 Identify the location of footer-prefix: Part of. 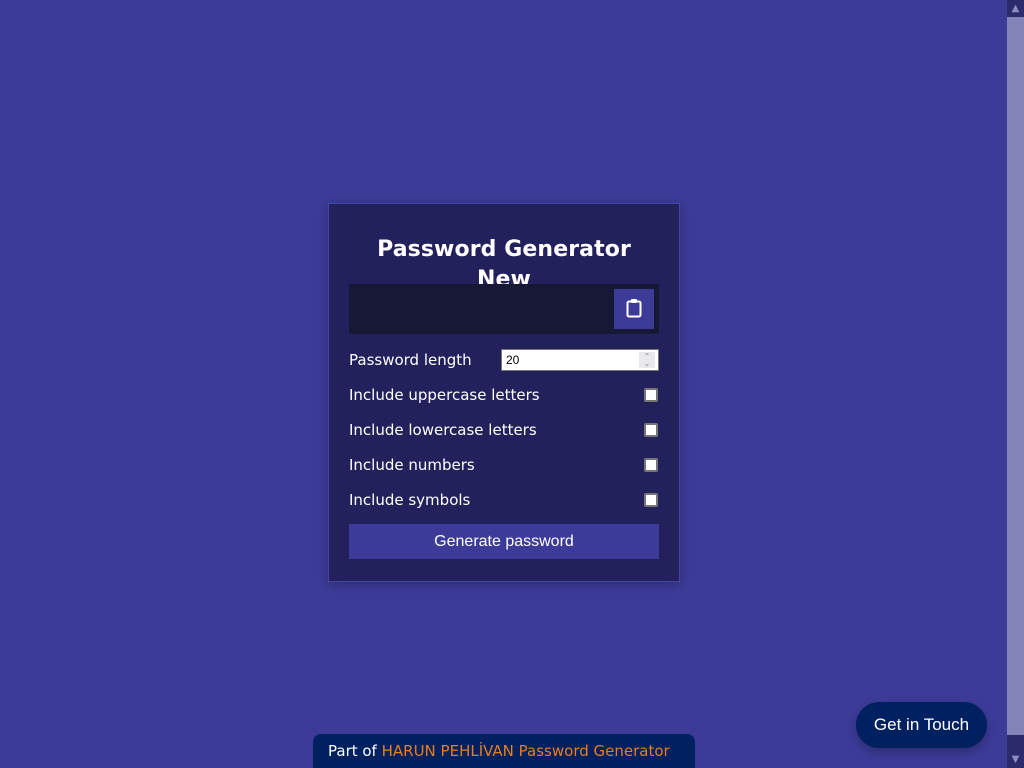
(355, 751).